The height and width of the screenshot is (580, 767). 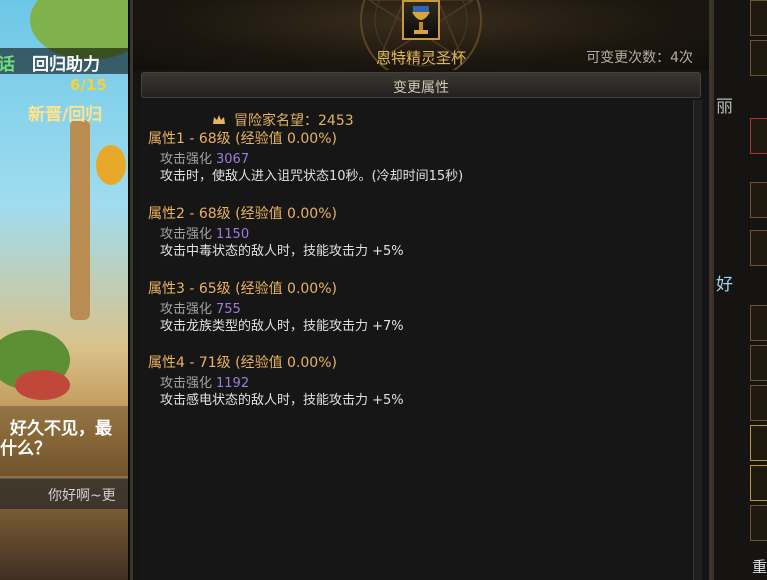 I want to click on right-side-text-3: 重, so click(x=759, y=567).